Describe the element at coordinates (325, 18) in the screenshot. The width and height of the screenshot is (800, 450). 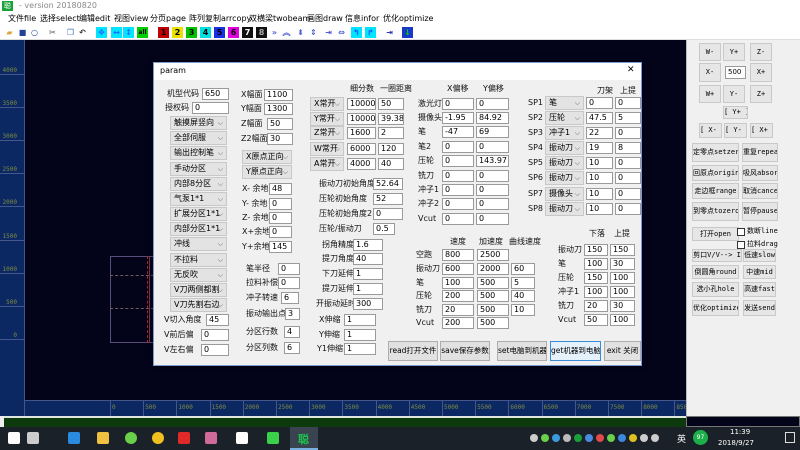
I see `menu-item: 画图draw` at that location.